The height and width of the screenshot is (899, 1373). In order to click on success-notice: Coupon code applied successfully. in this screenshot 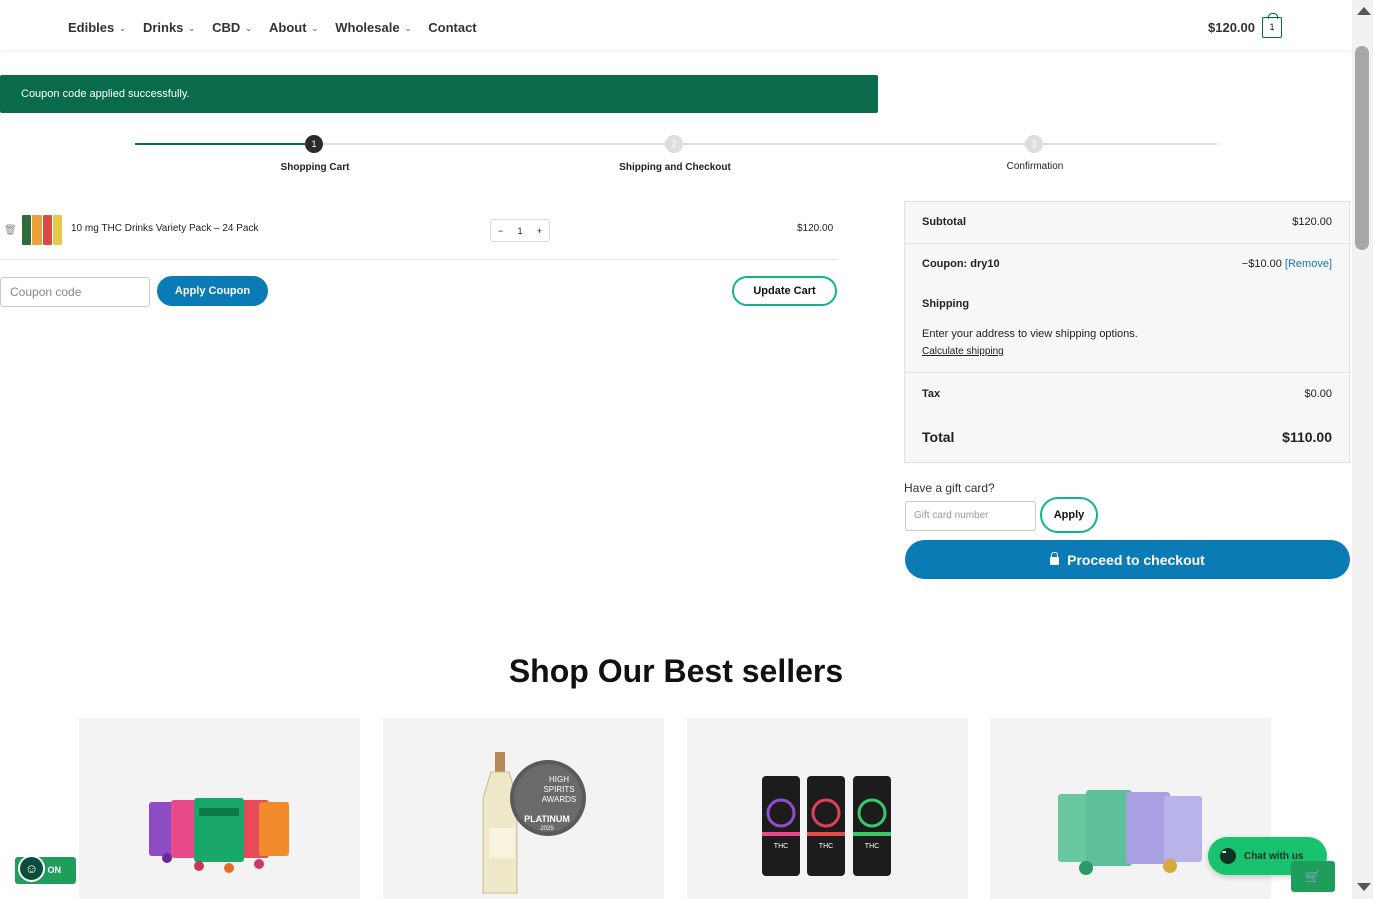, I will do `click(439, 94)`.